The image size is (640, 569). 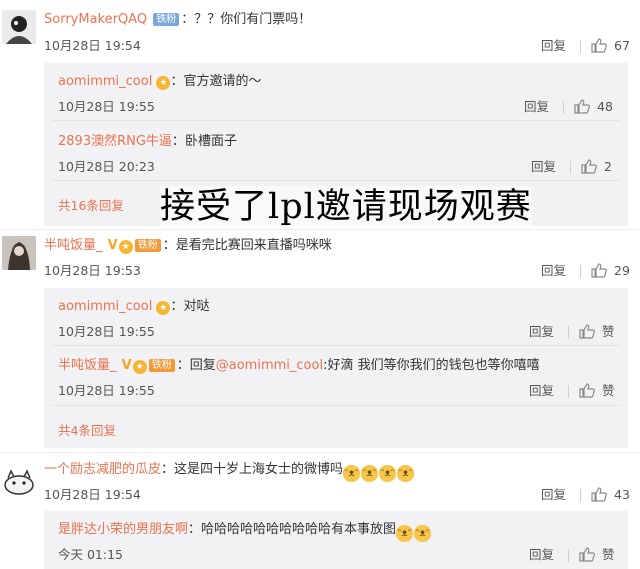 I want to click on comment-text: ？？你们有门票吗！, so click(x=253, y=19).